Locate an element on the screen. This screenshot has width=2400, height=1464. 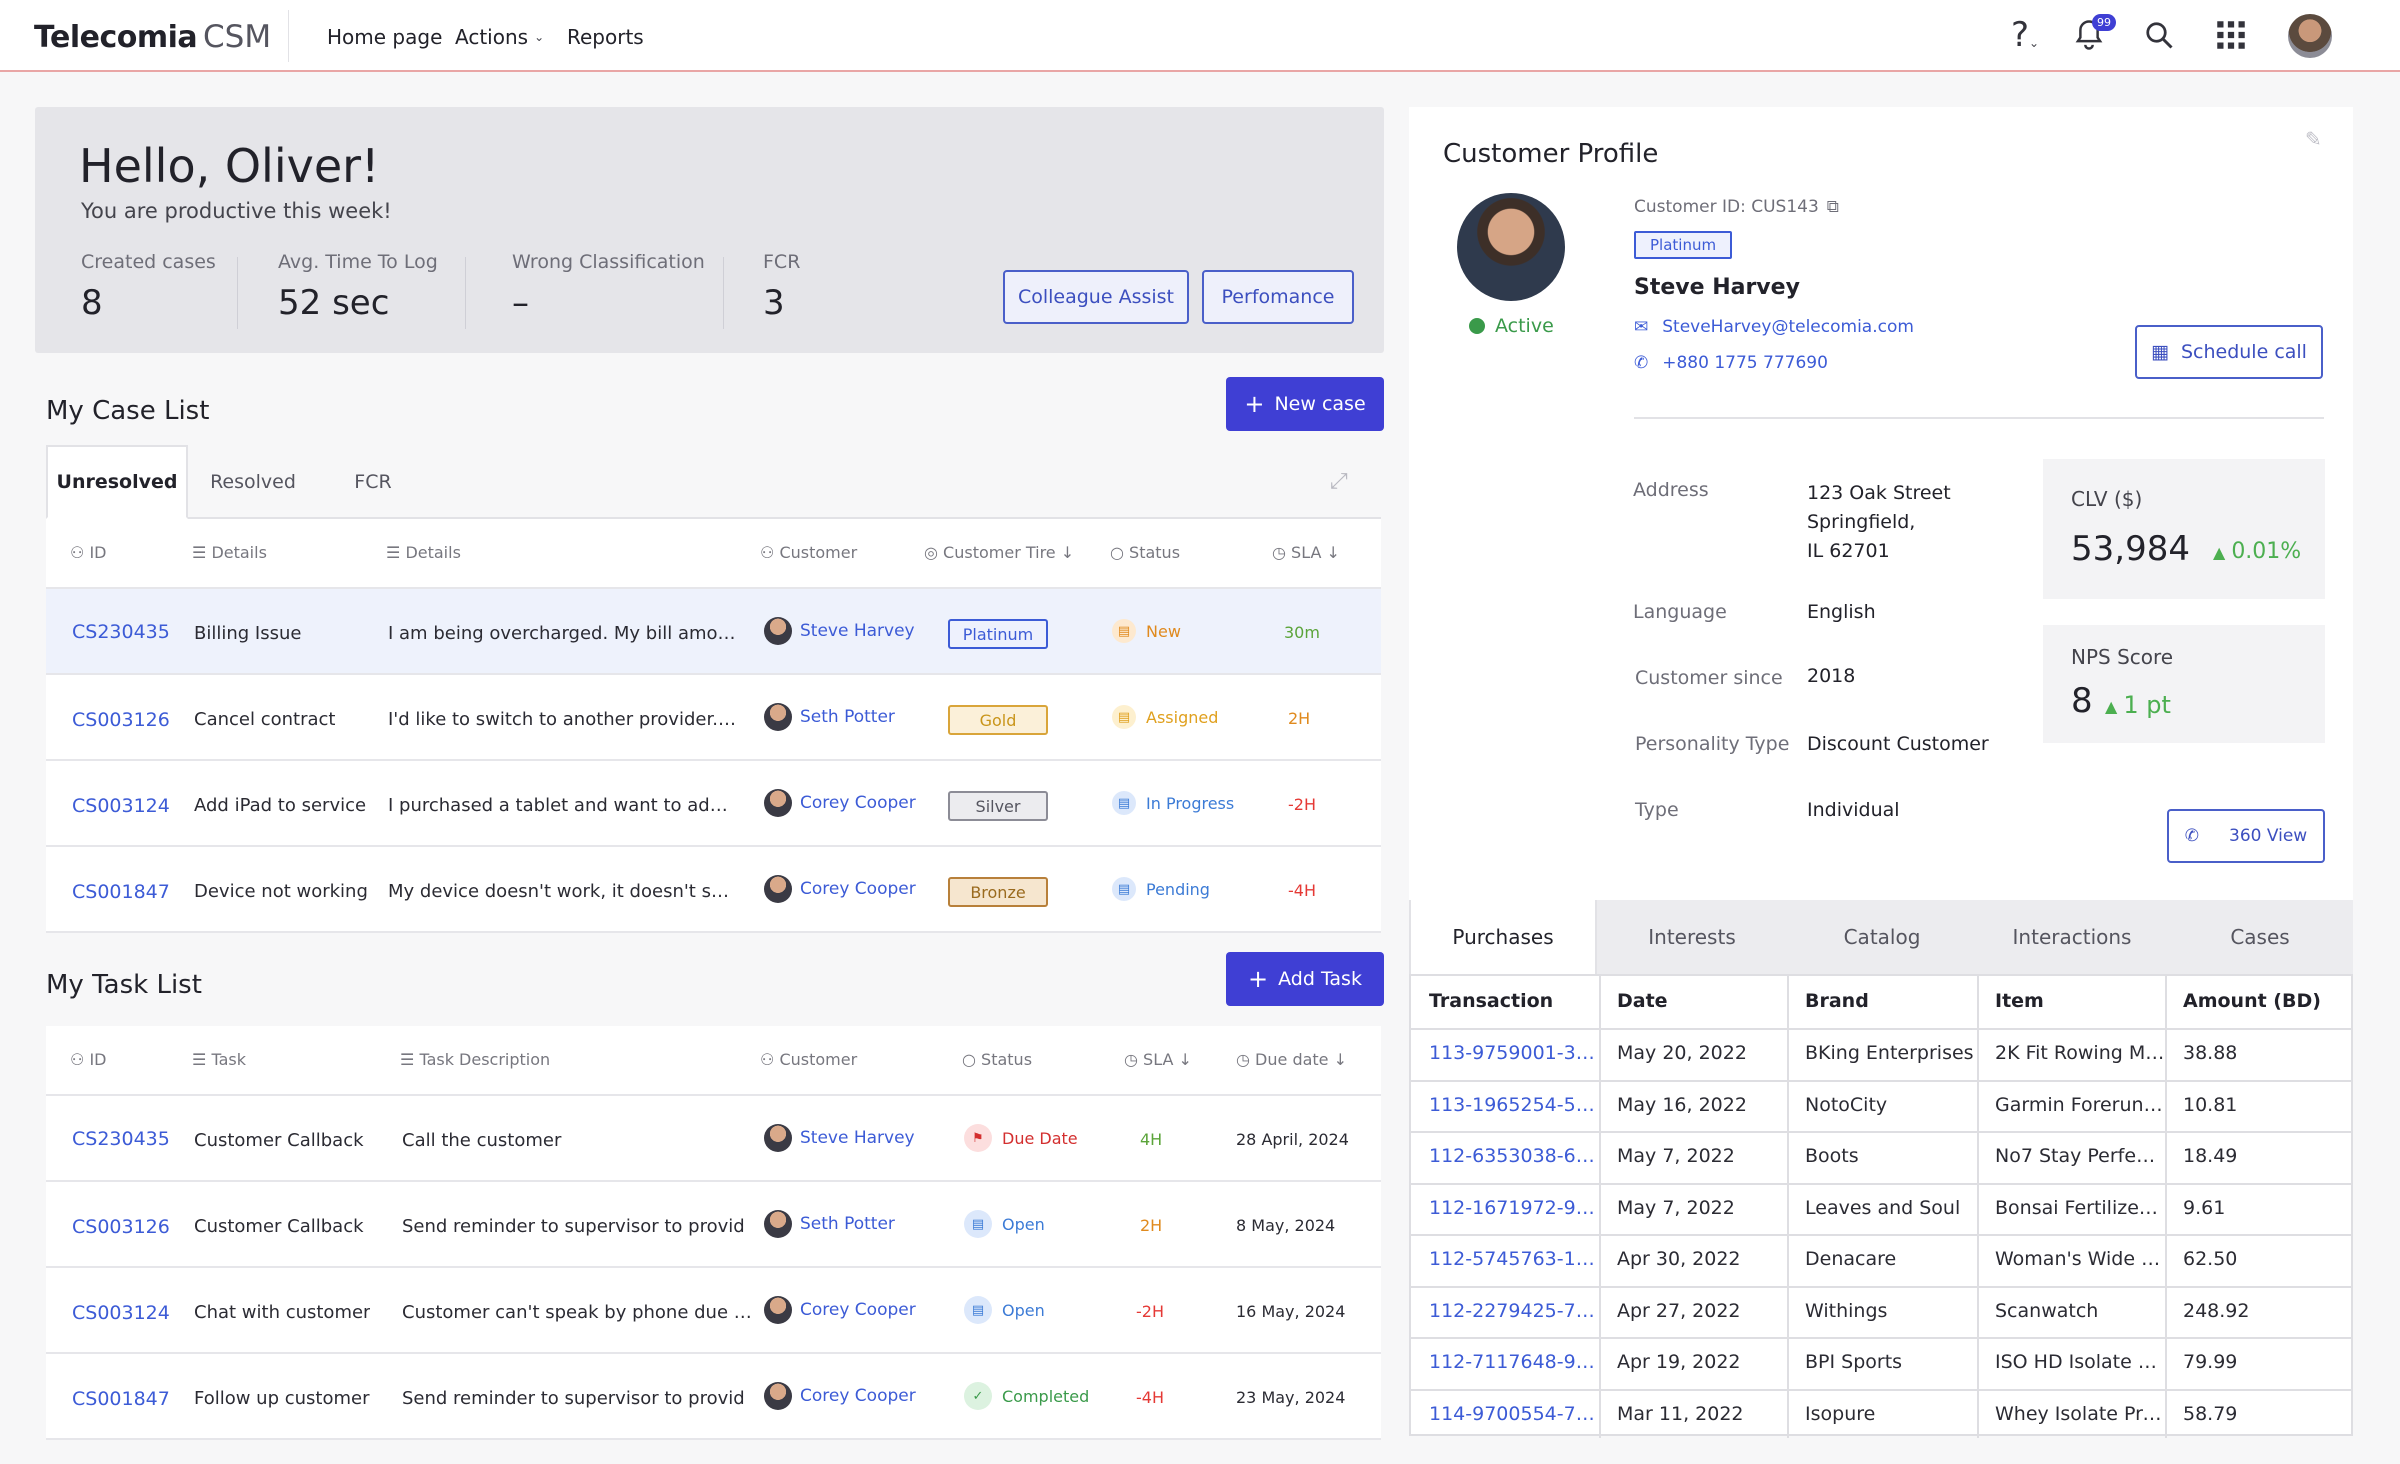
colleague-assist-button: Colleague Assist is located at coordinates (1096, 297).